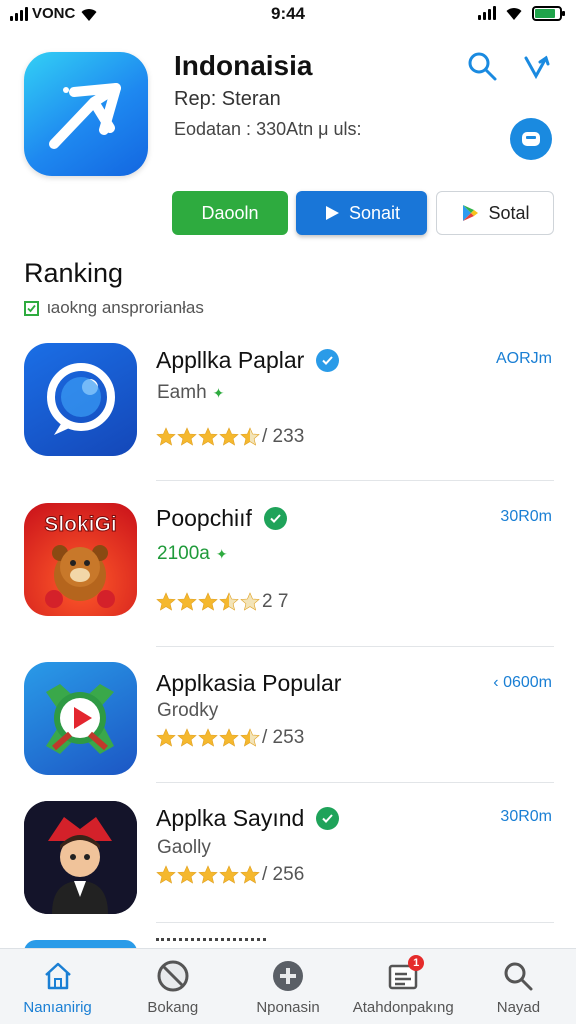 The width and height of the screenshot is (576, 1024). I want to click on battery-icon, so click(548, 13).